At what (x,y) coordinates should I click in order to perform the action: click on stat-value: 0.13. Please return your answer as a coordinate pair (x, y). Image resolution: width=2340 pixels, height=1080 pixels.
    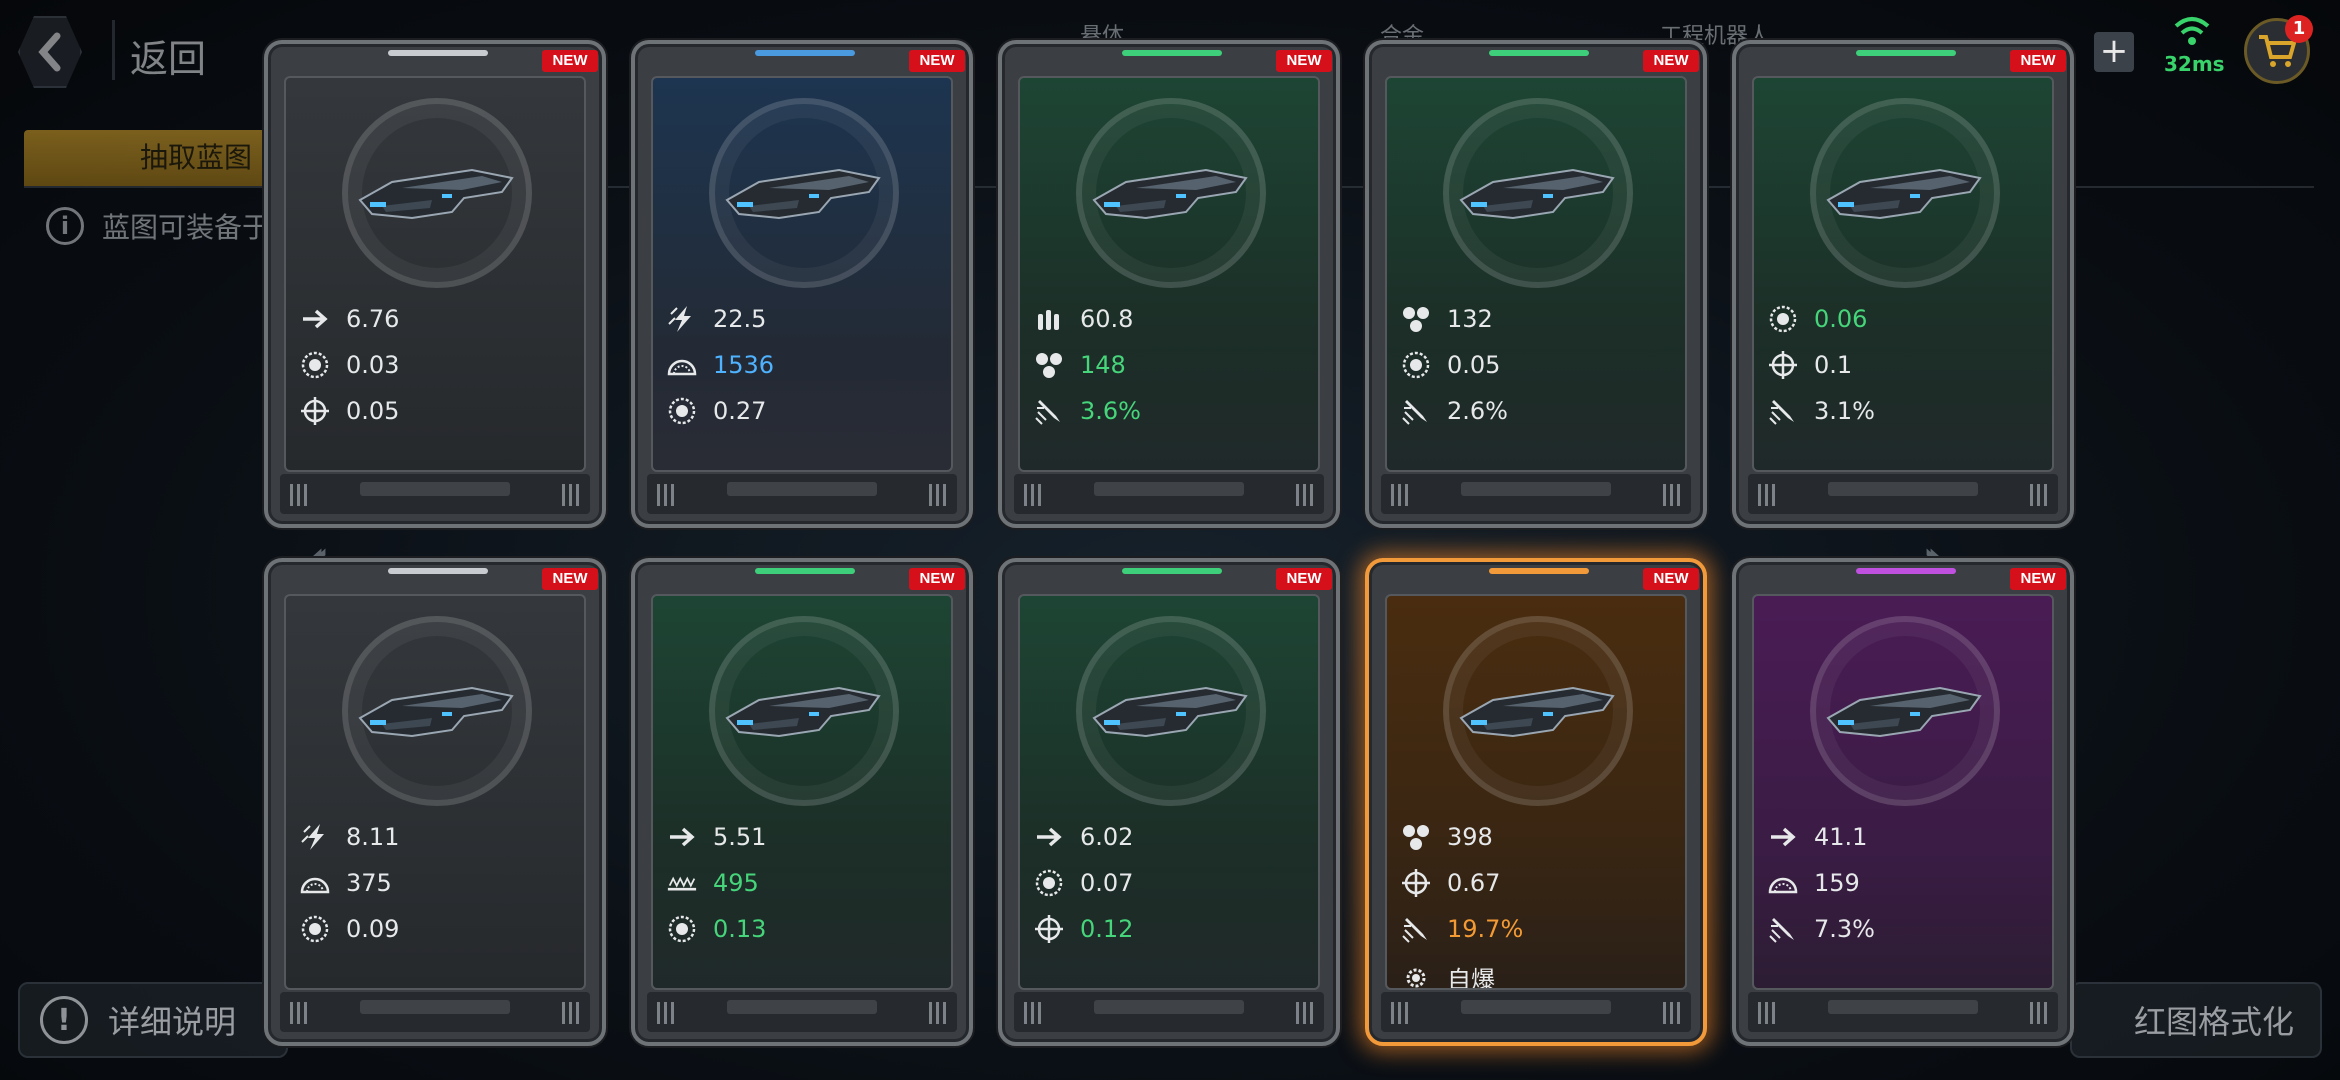
    Looking at the image, I should click on (740, 929).